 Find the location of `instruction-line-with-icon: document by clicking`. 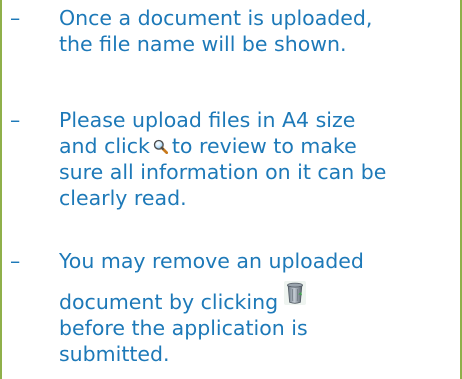

instruction-line-with-icon: document by clicking is located at coordinates (255, 298).